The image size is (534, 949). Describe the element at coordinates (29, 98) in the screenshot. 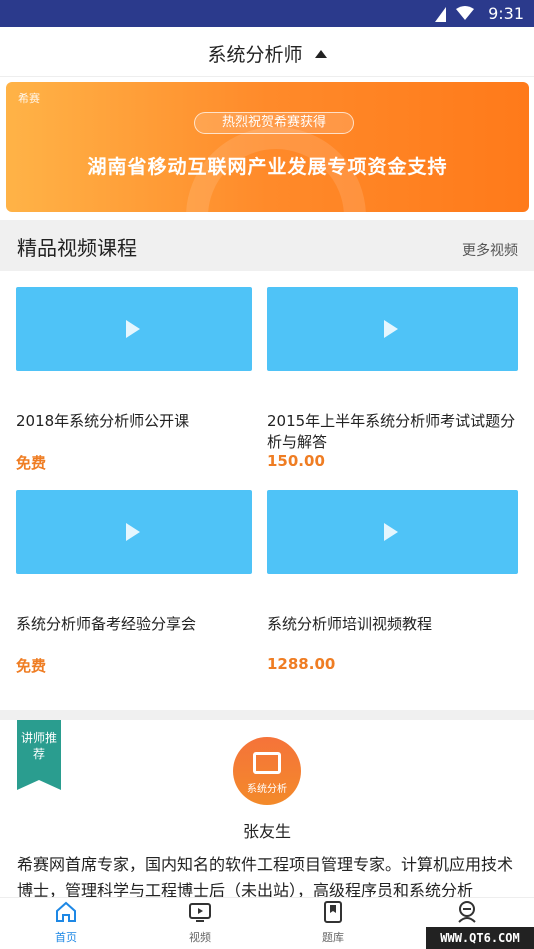

I see `banner-logo: 希赛` at that location.